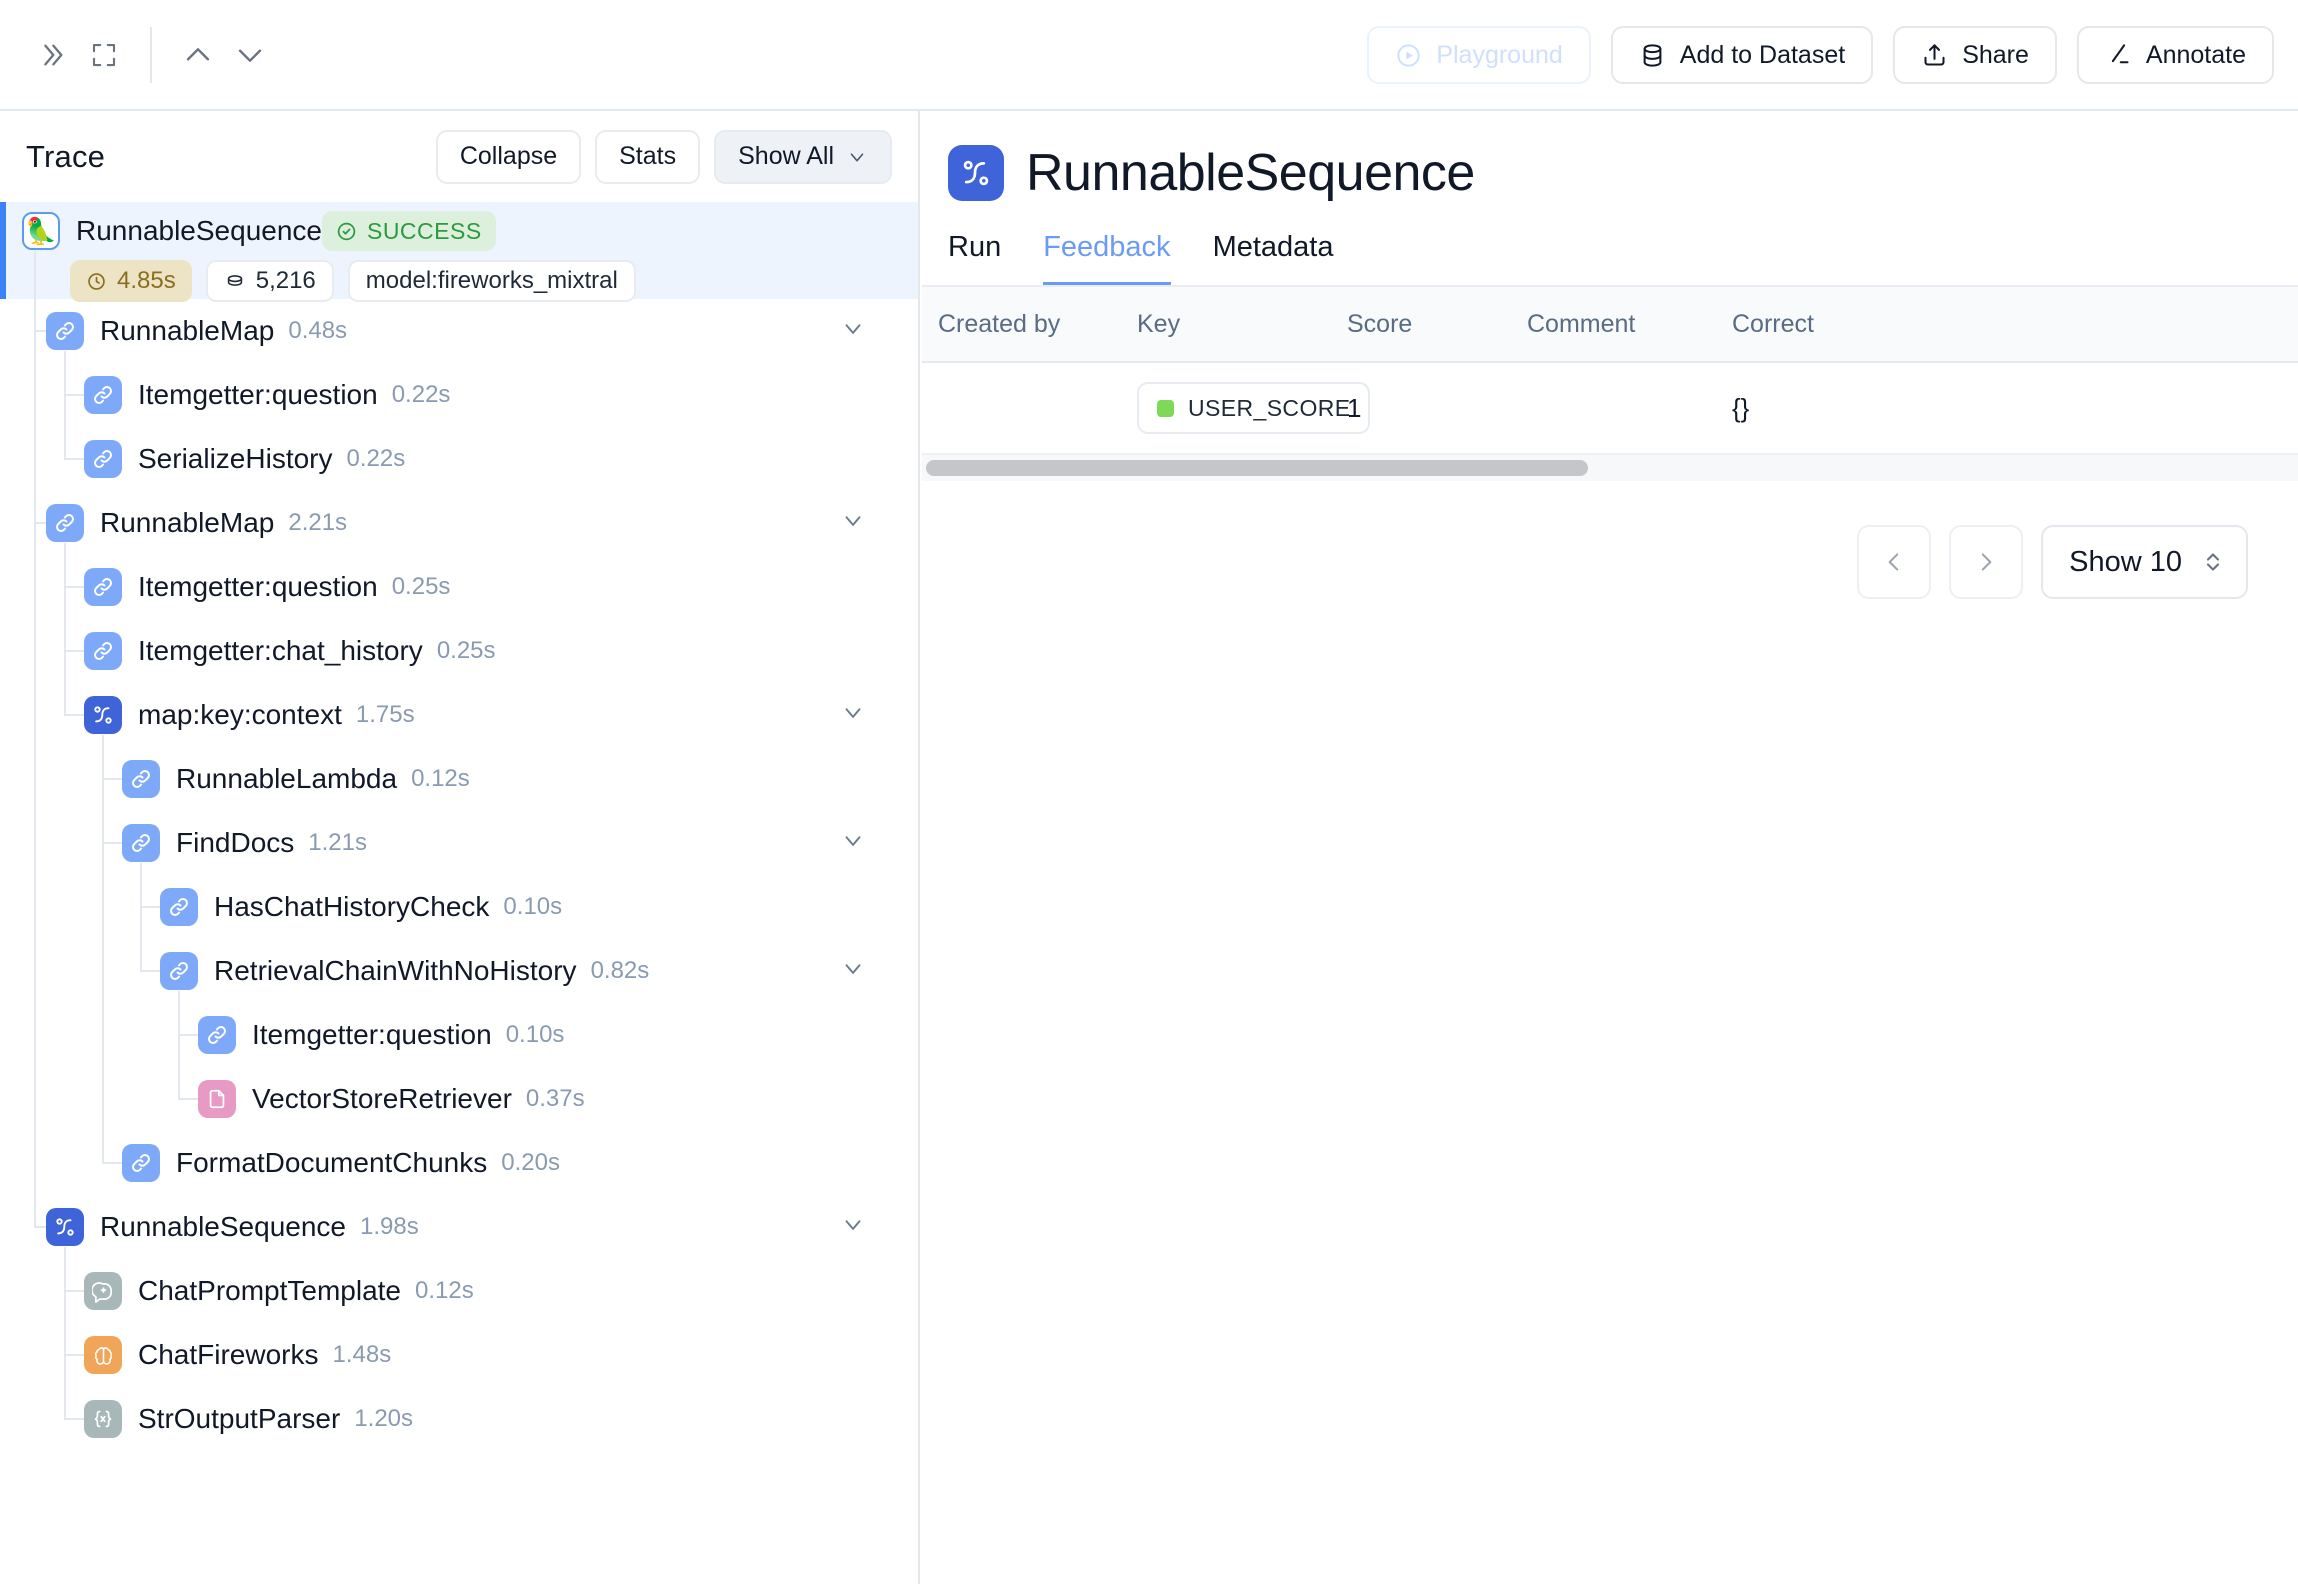  Describe the element at coordinates (459, 1355) in the screenshot. I see `tree-row: ChatFireworks 1.48s` at that location.